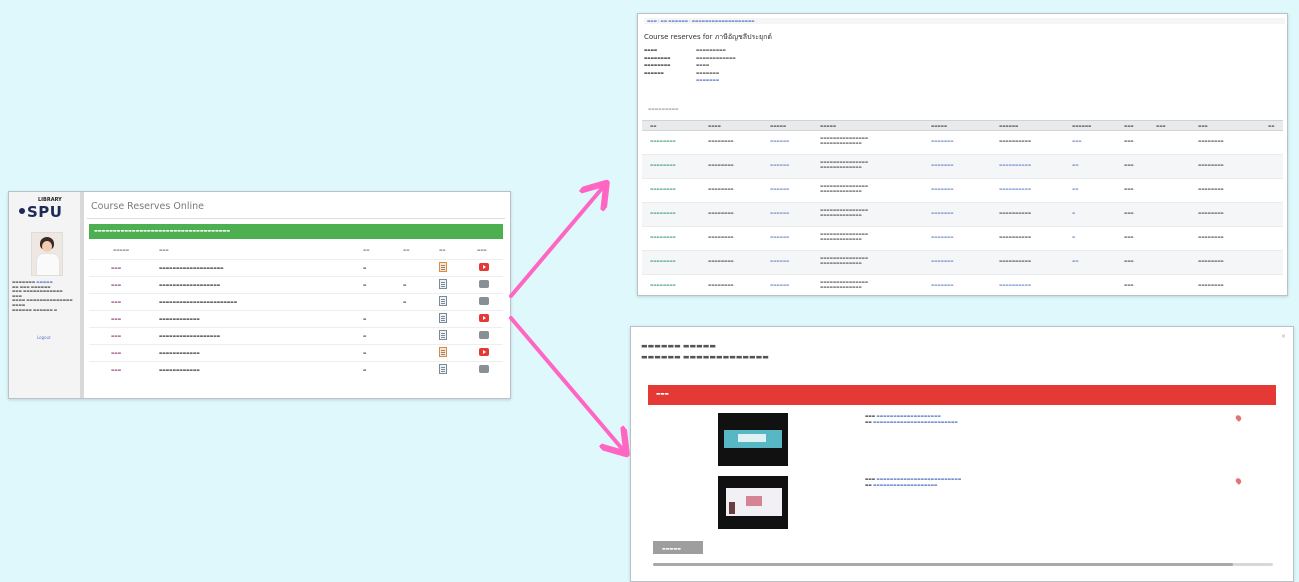 This screenshot has height=582, width=1299. What do you see at coordinates (300, 250) in the screenshot?
I see `table-header: ▬▬▬▬▬ ▬▬▬ ▬▬ ▬▬ ▬▬ ▬▬▬` at bounding box center [300, 250].